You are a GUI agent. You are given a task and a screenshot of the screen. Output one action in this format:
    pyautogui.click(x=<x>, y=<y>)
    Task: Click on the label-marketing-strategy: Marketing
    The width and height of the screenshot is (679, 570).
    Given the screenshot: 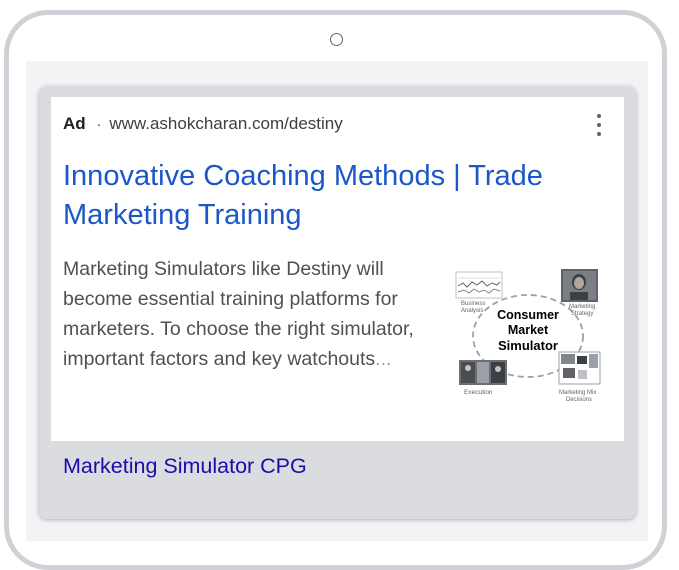 What is the action you would take?
    pyautogui.click(x=582, y=307)
    